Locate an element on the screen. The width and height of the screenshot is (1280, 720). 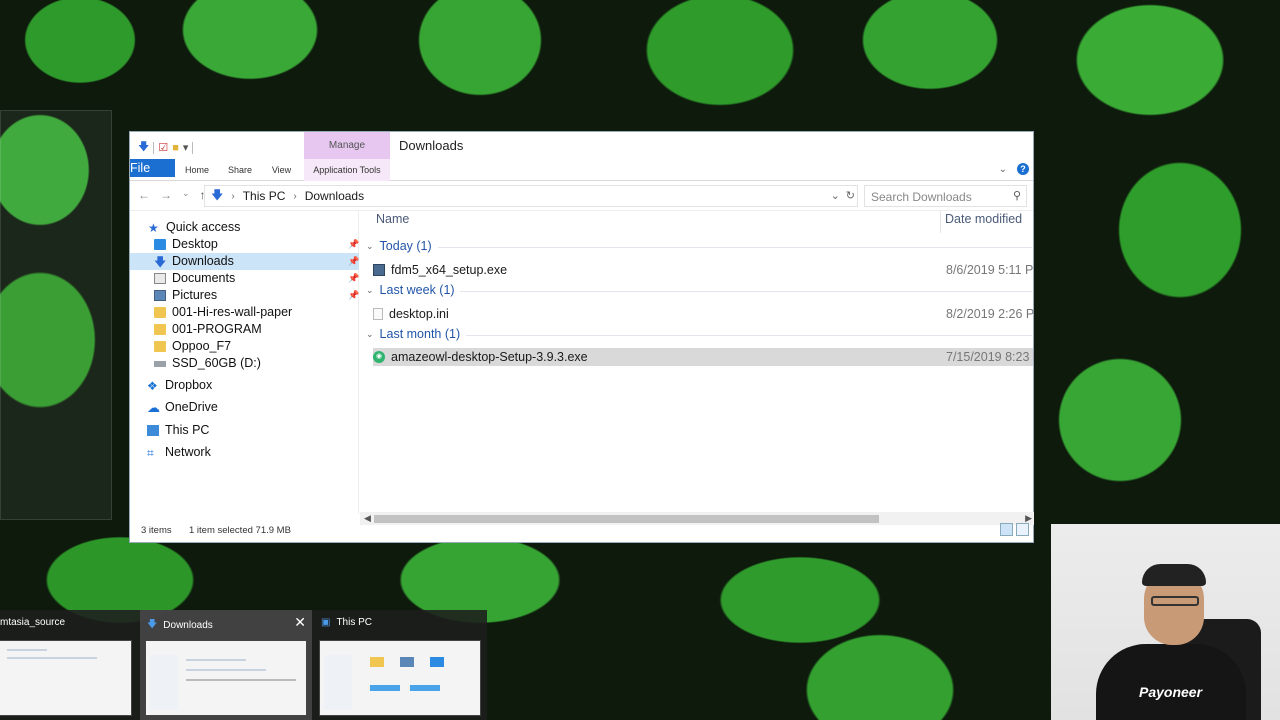
nav-item-desktop: Desktop is located at coordinates (256, 244).